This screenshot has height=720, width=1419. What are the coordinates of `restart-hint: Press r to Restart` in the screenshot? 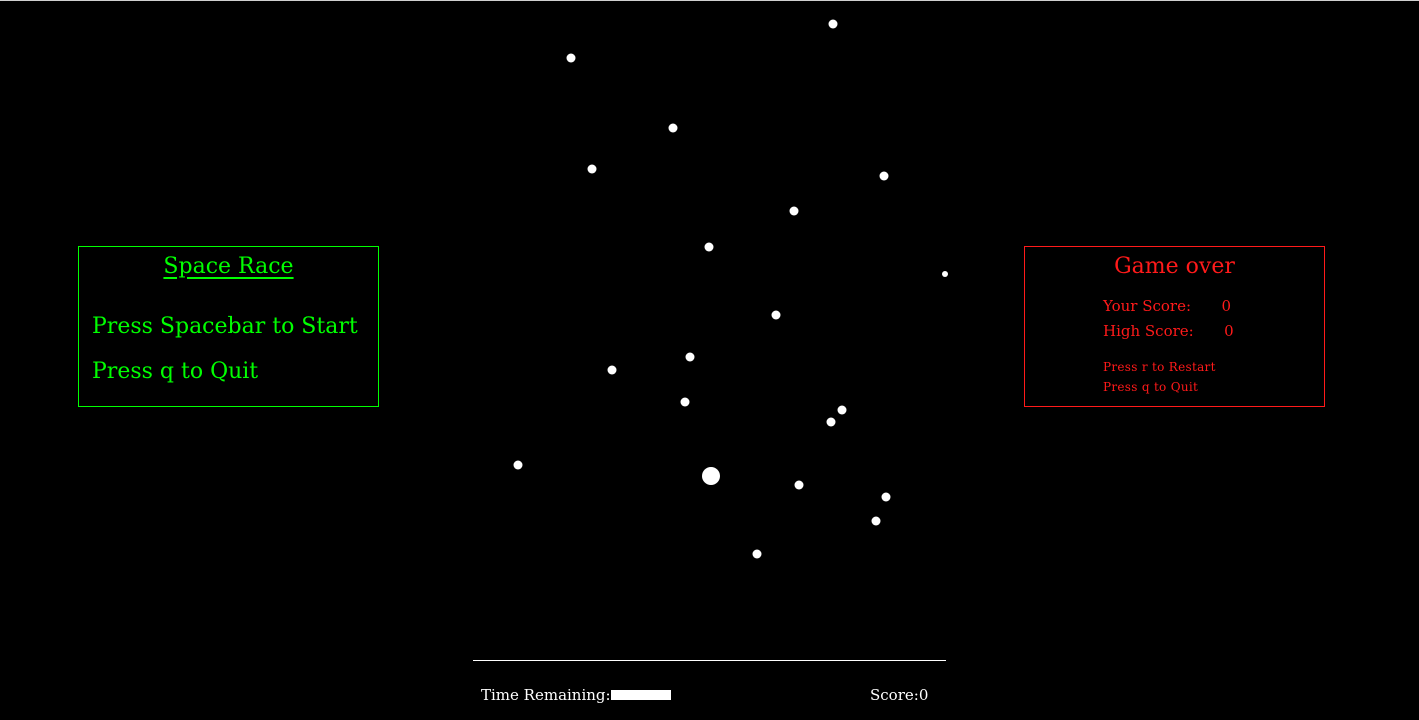 It's located at (1159, 367).